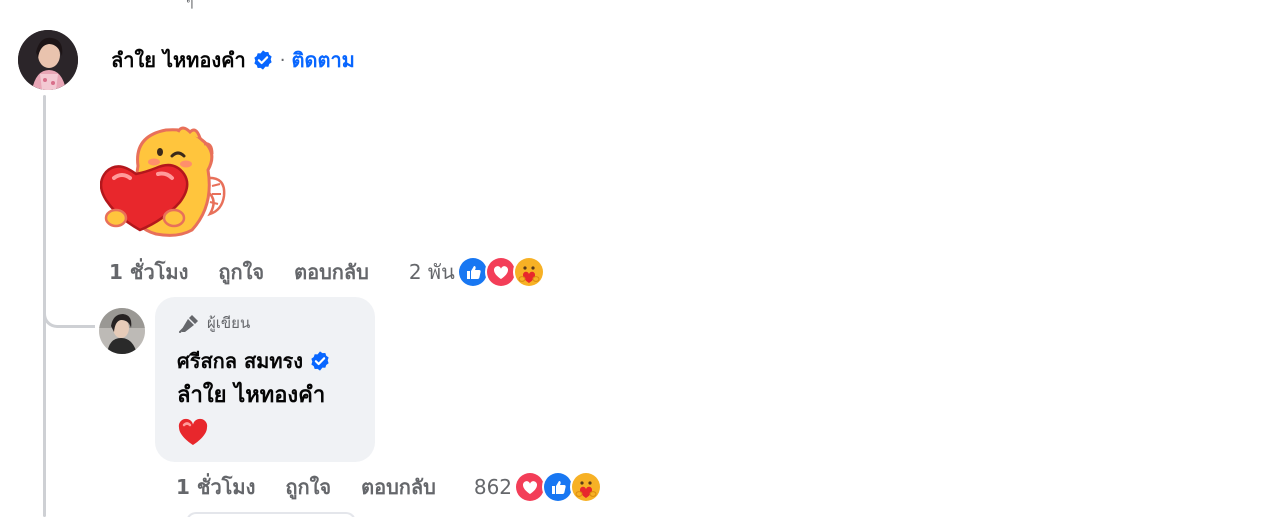  What do you see at coordinates (193, 432) in the screenshot?
I see `heart-icon` at bounding box center [193, 432].